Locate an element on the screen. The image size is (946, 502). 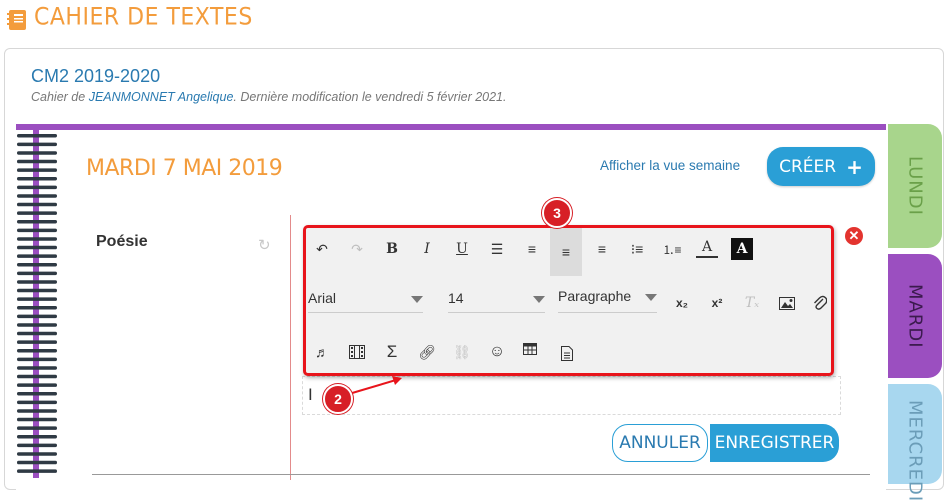
tab-mardi: MARDI is located at coordinates (915, 316).